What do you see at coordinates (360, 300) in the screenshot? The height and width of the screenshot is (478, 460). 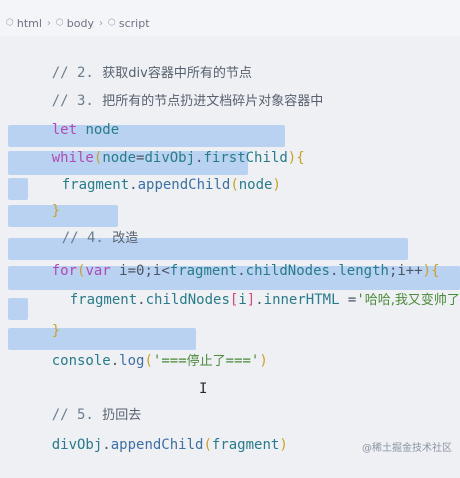 I see `string-quote: '` at bounding box center [360, 300].